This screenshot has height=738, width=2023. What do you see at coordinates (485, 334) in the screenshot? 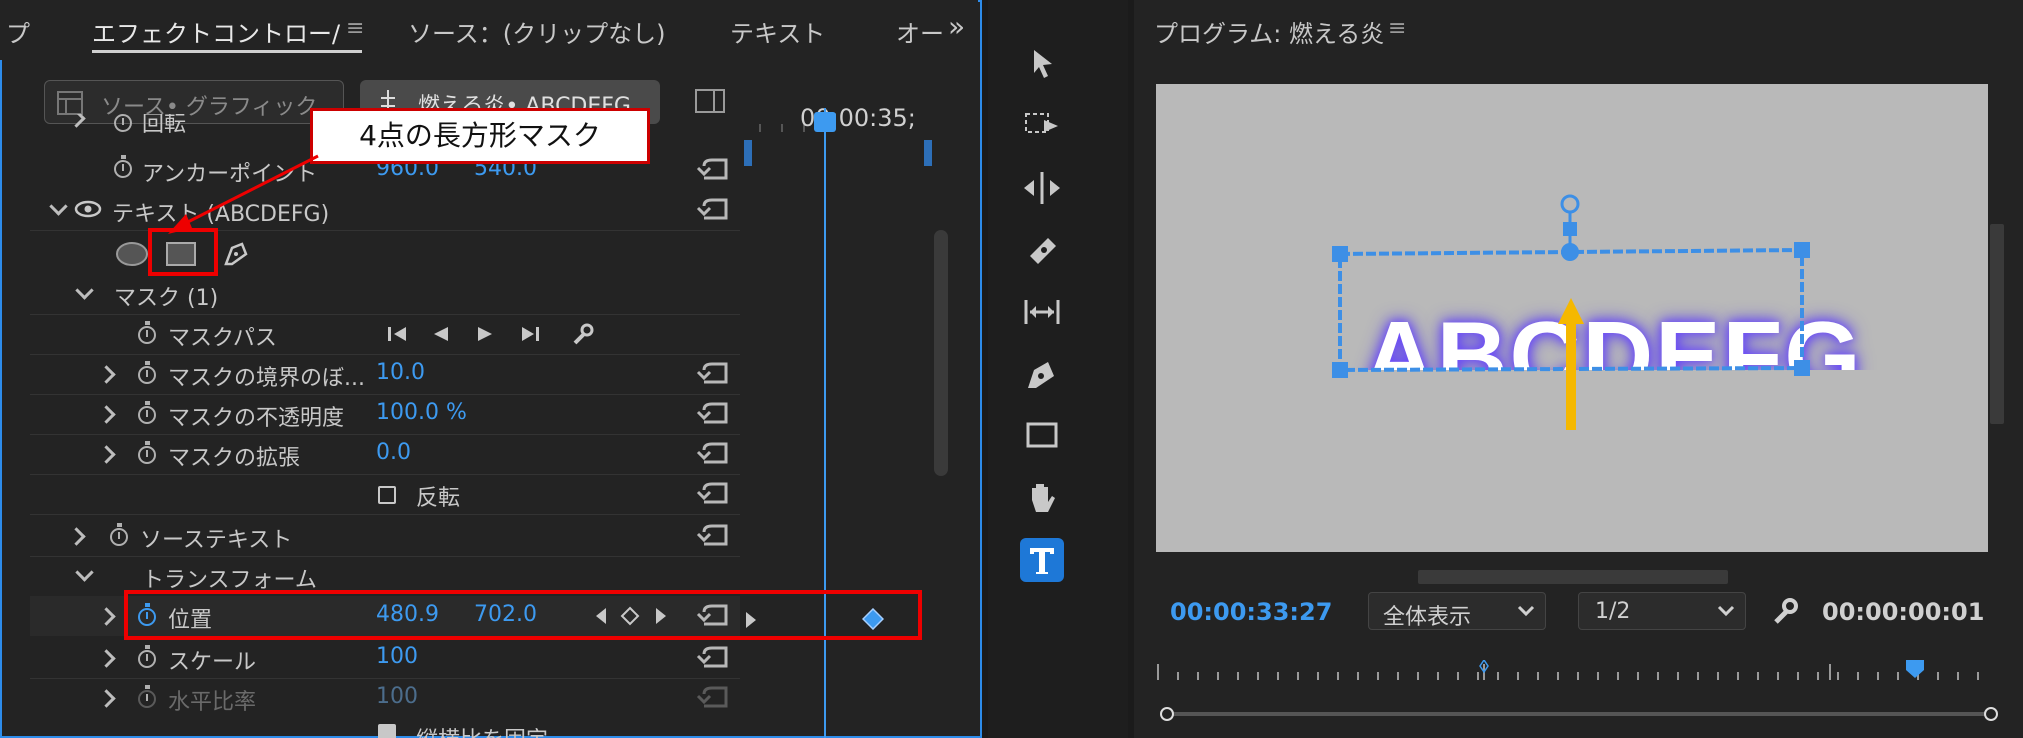
I see `track-forward-icon` at bounding box center [485, 334].